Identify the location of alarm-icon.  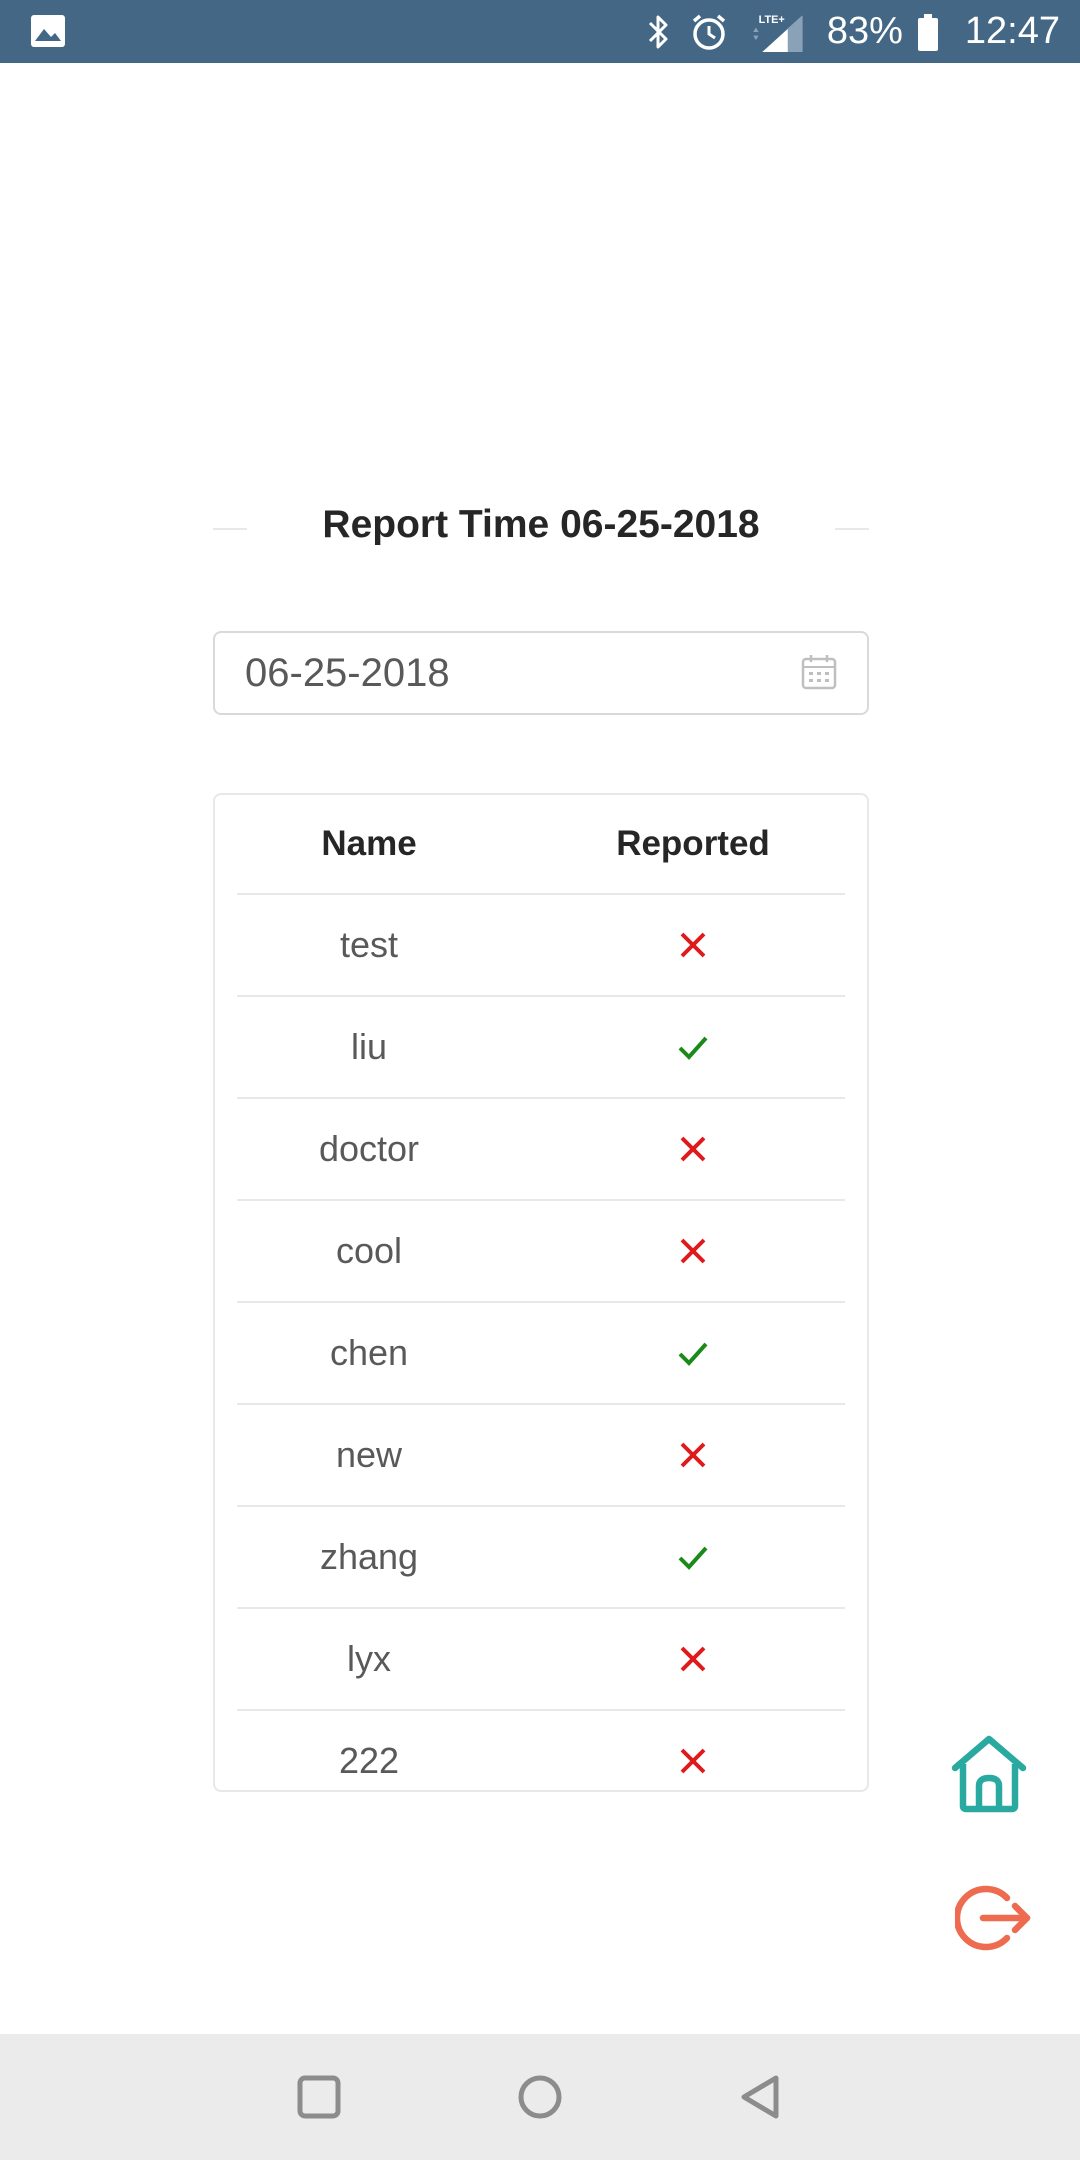
(708, 32).